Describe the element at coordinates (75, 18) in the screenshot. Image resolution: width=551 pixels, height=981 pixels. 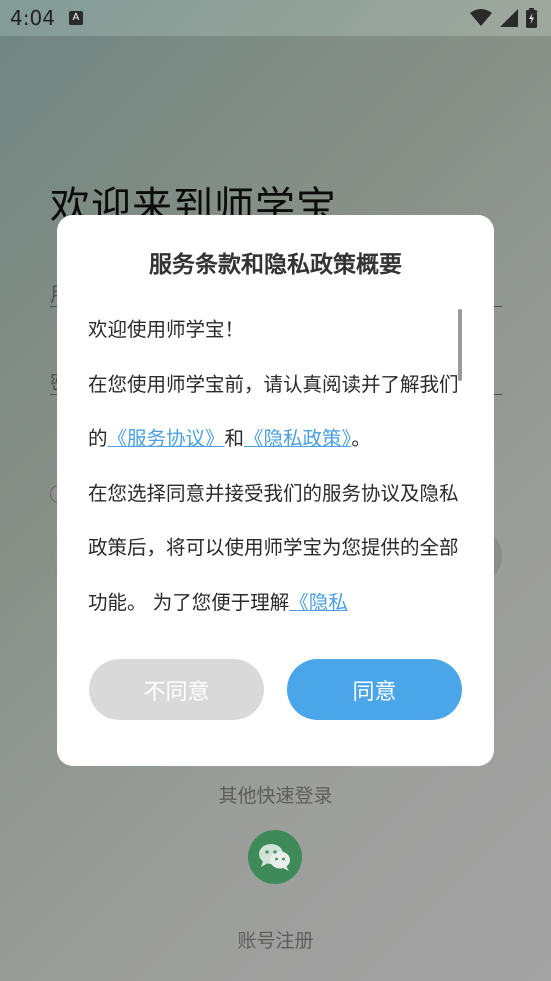
I see `notification-icon: A` at that location.